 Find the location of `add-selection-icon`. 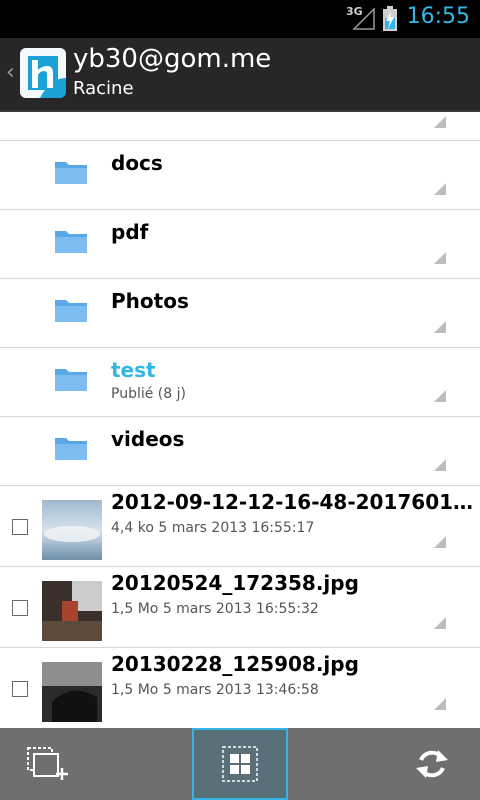

add-selection-icon is located at coordinates (47, 763).